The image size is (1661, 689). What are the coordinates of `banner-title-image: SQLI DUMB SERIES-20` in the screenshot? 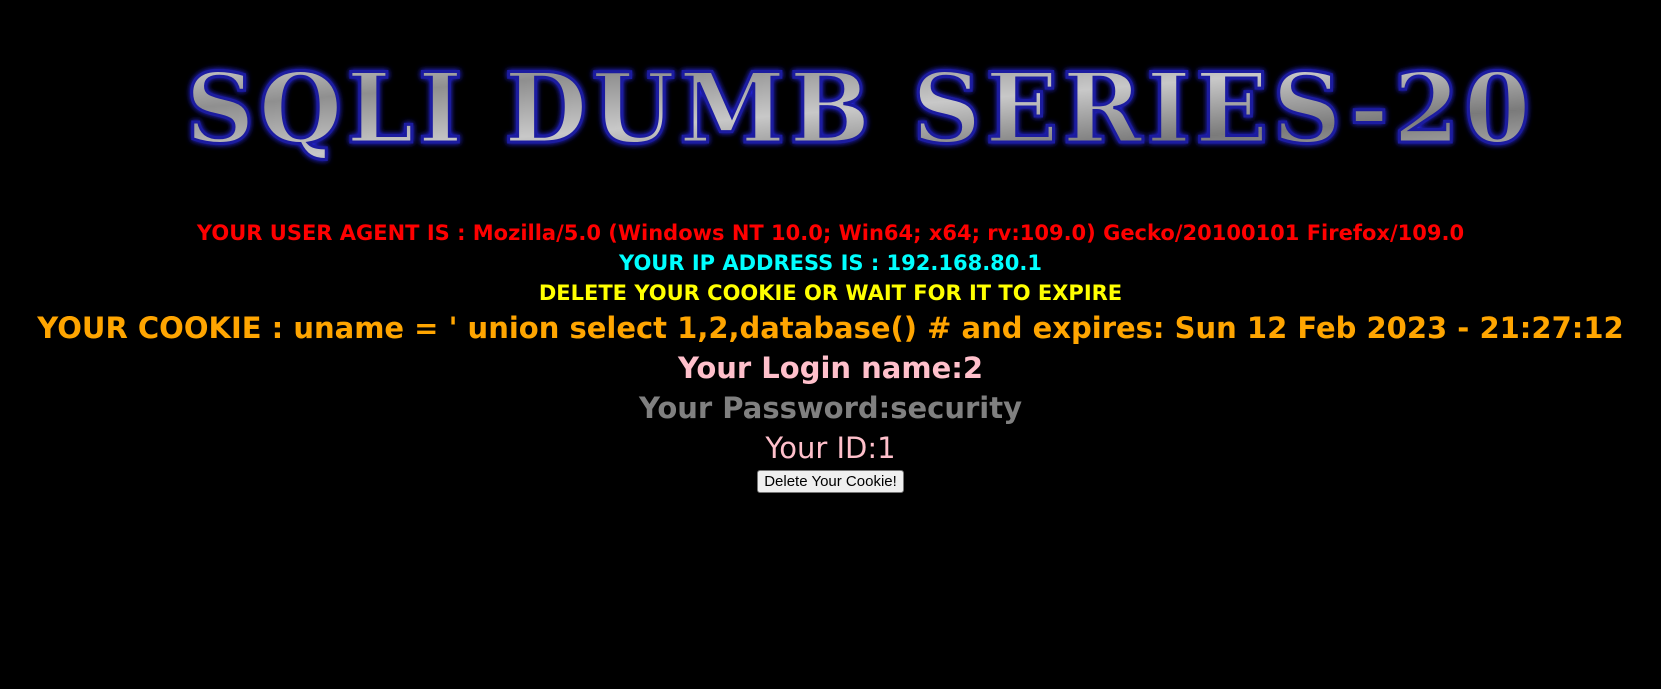 It's located at (859, 109).